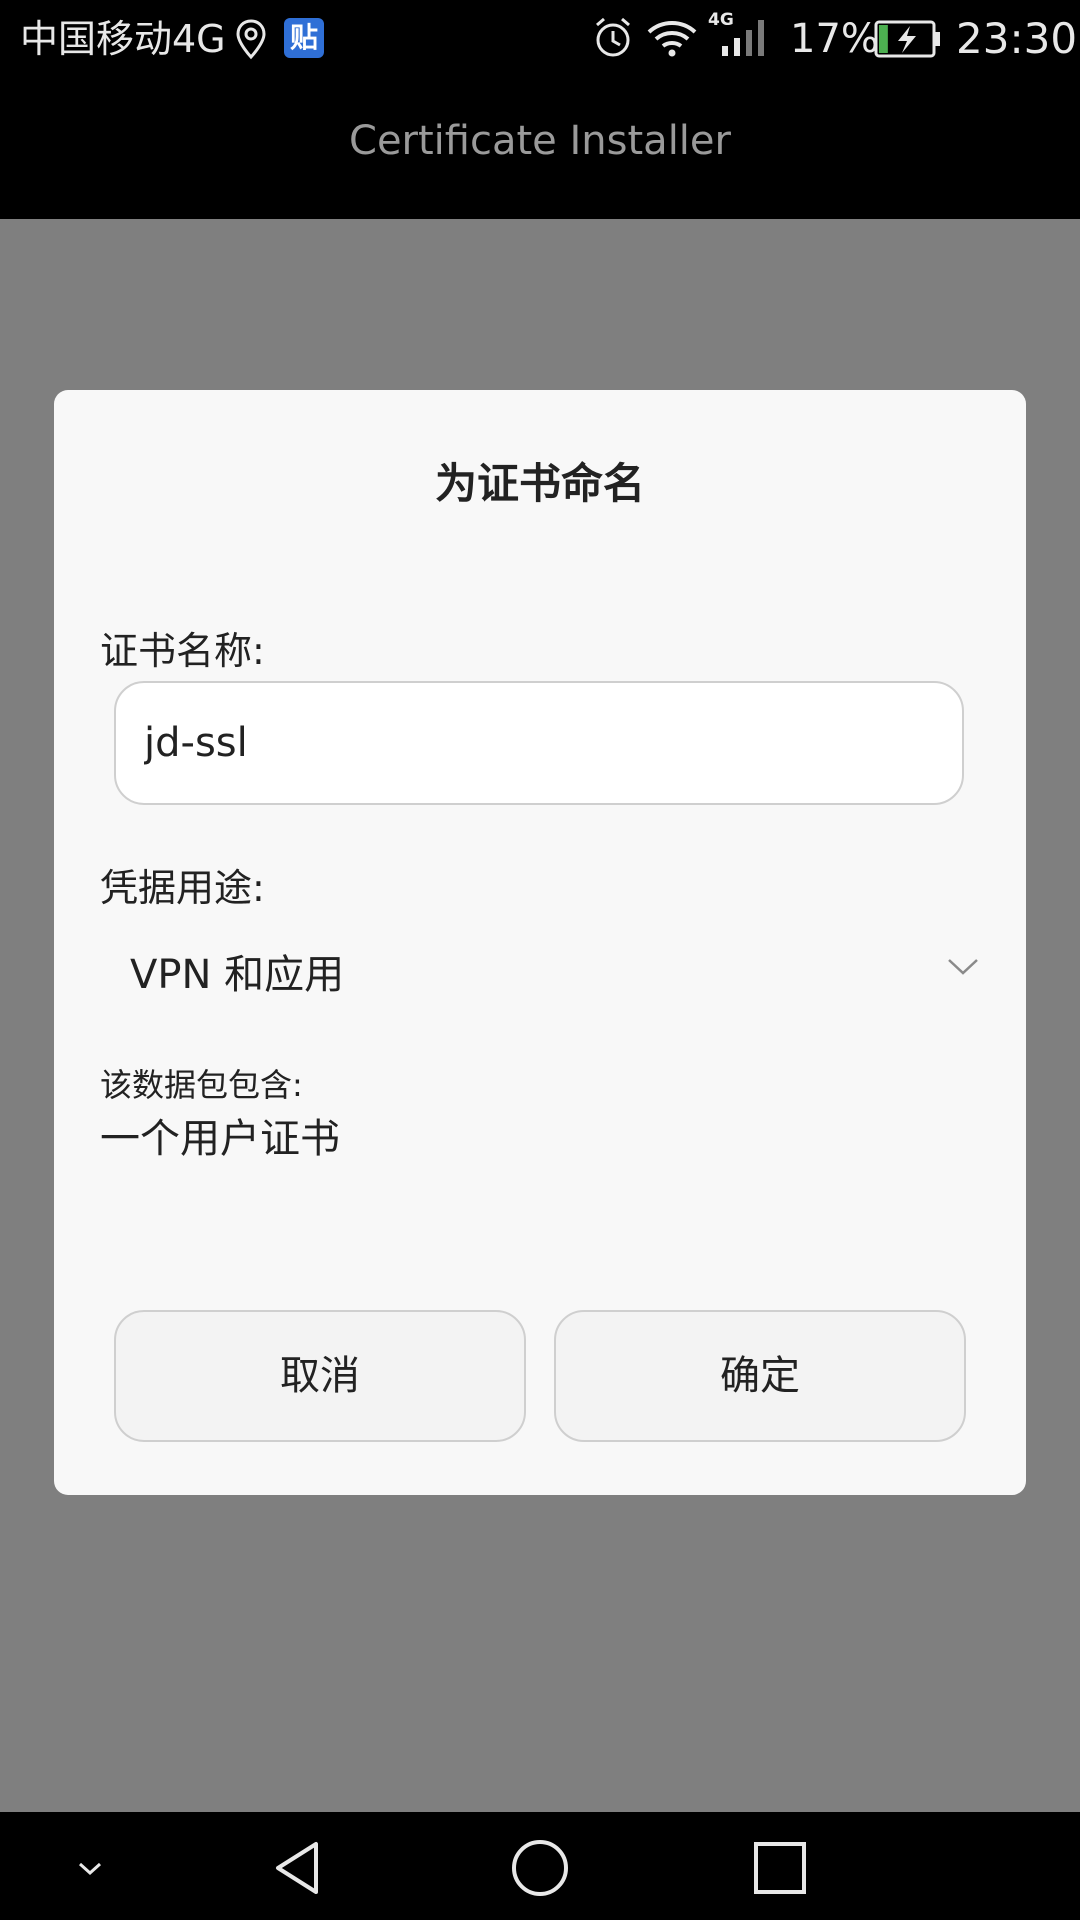 This screenshot has width=1080, height=1920. Describe the element at coordinates (743, 38) in the screenshot. I see `signal-icon` at that location.